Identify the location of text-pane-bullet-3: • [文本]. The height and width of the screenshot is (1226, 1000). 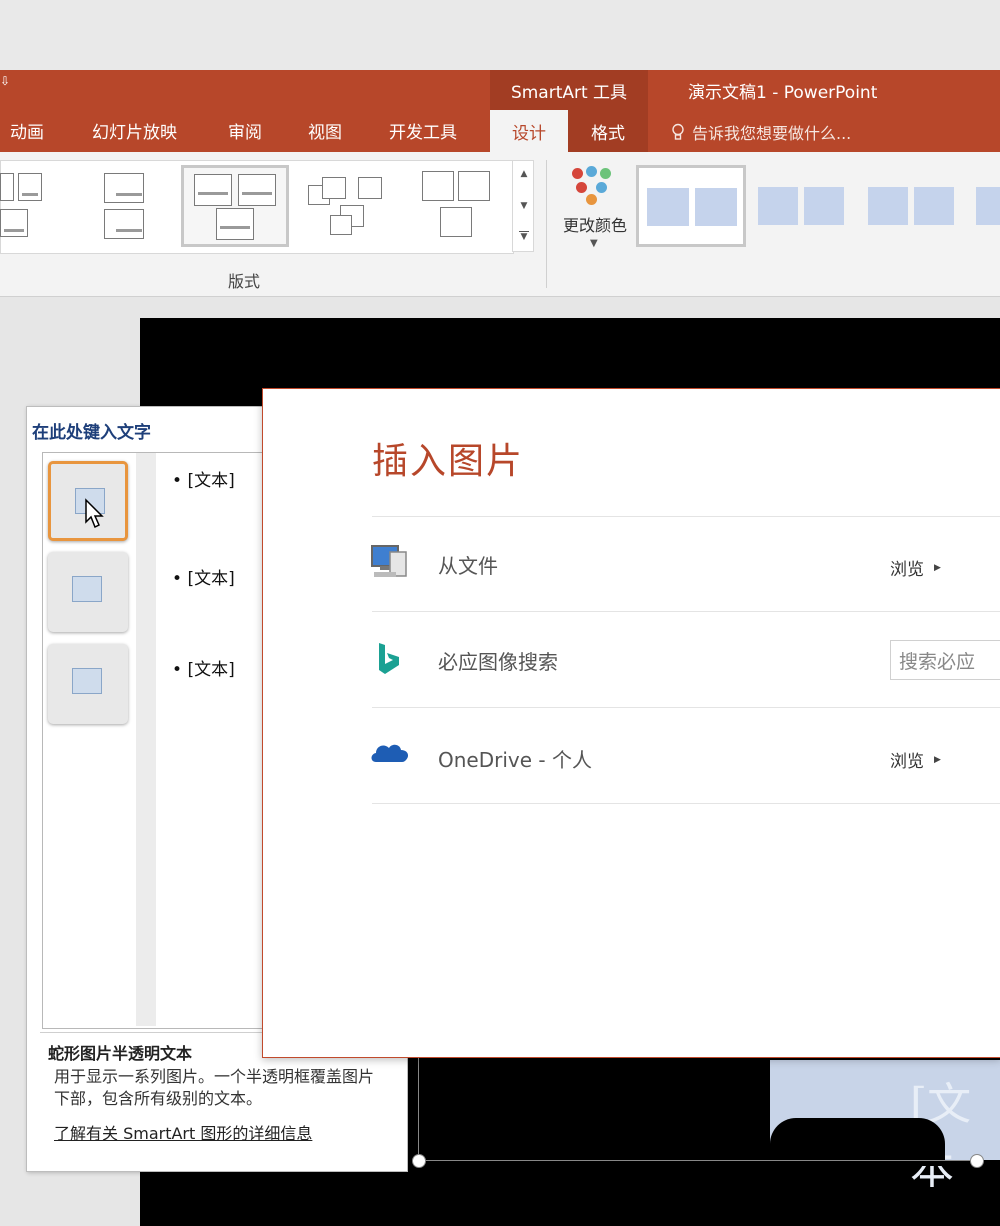
(203, 667).